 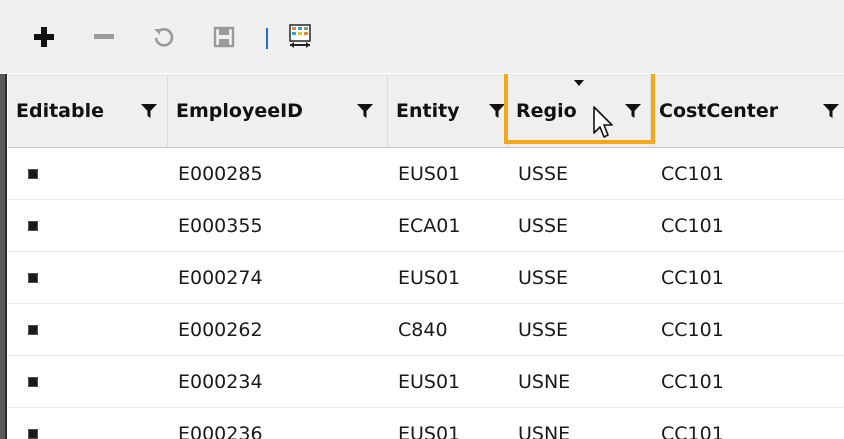 I want to click on column-header-label: Regio, so click(x=546, y=110).